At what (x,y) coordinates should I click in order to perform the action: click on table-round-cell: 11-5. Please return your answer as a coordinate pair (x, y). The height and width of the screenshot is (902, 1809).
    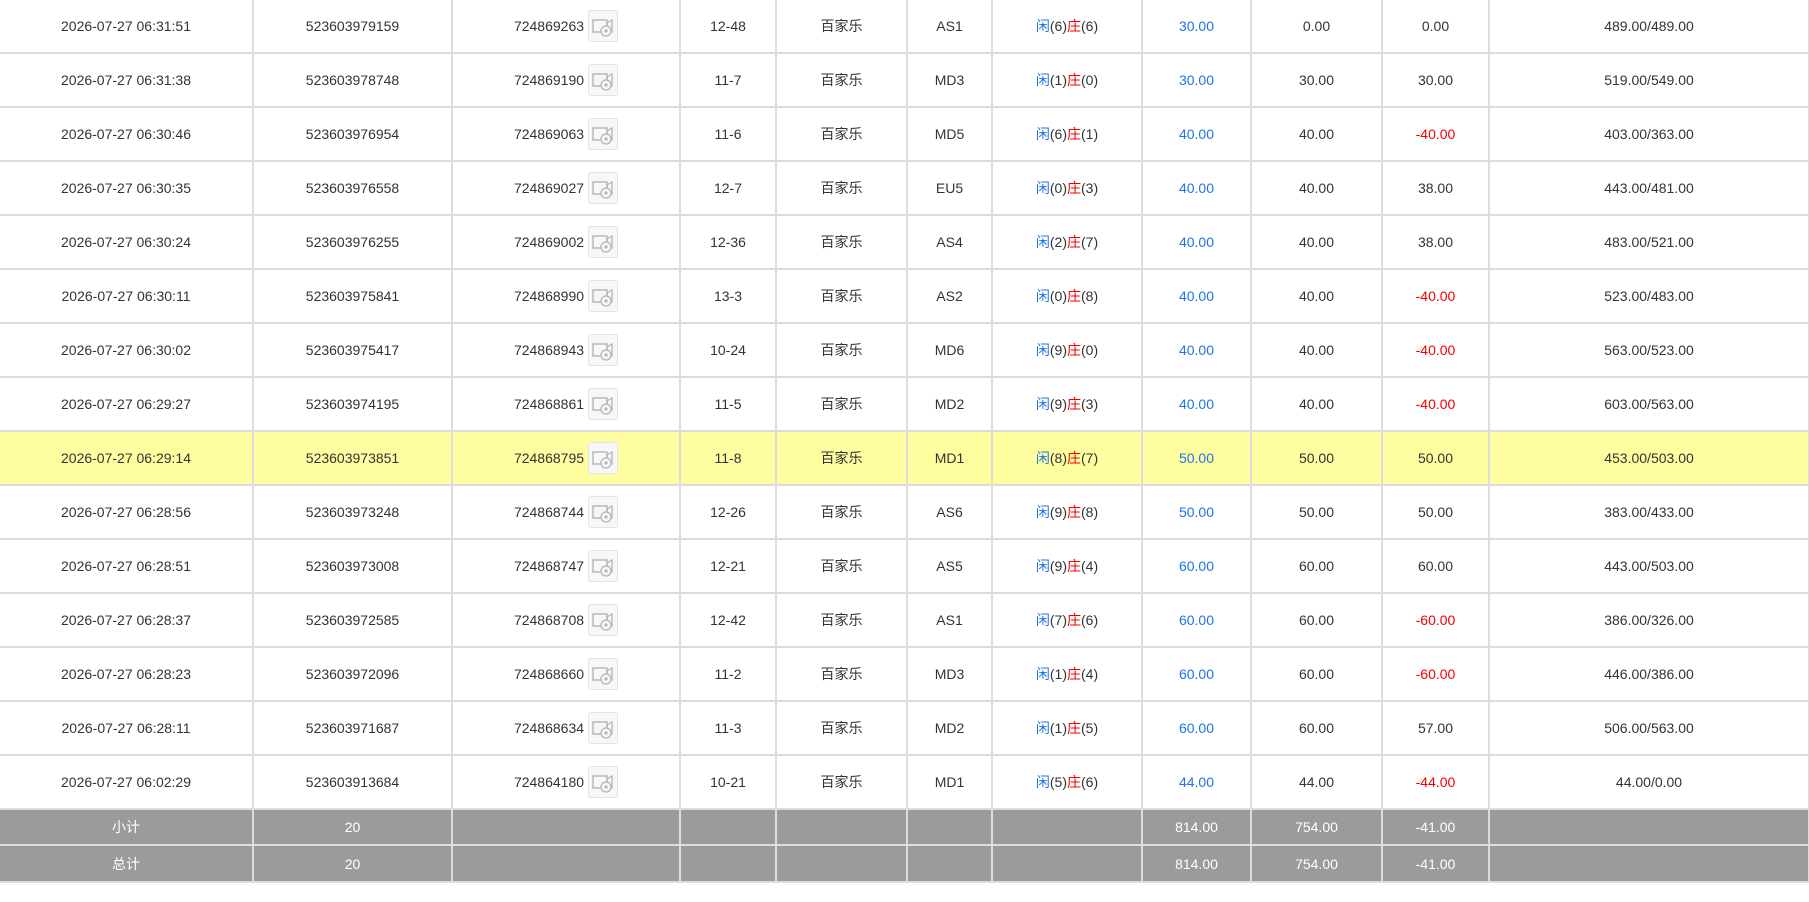
    Looking at the image, I should click on (728, 404).